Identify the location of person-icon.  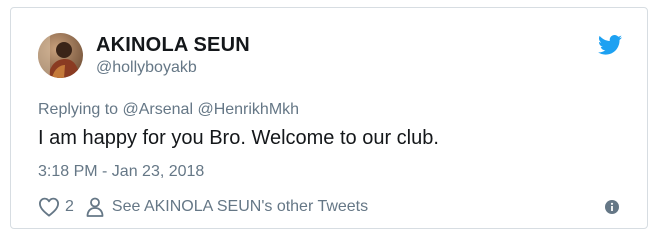
(95, 207).